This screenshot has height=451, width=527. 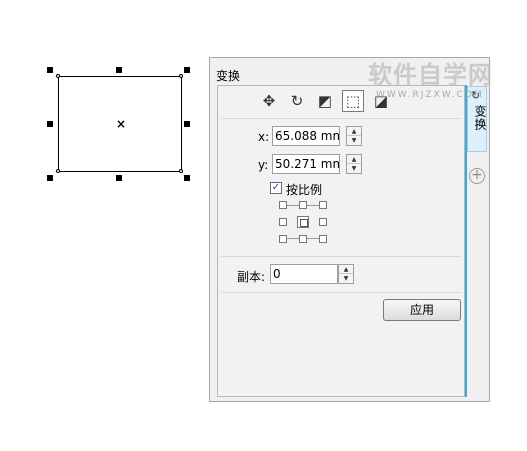 I want to click on docker-title: 变换, so click(x=228, y=76).